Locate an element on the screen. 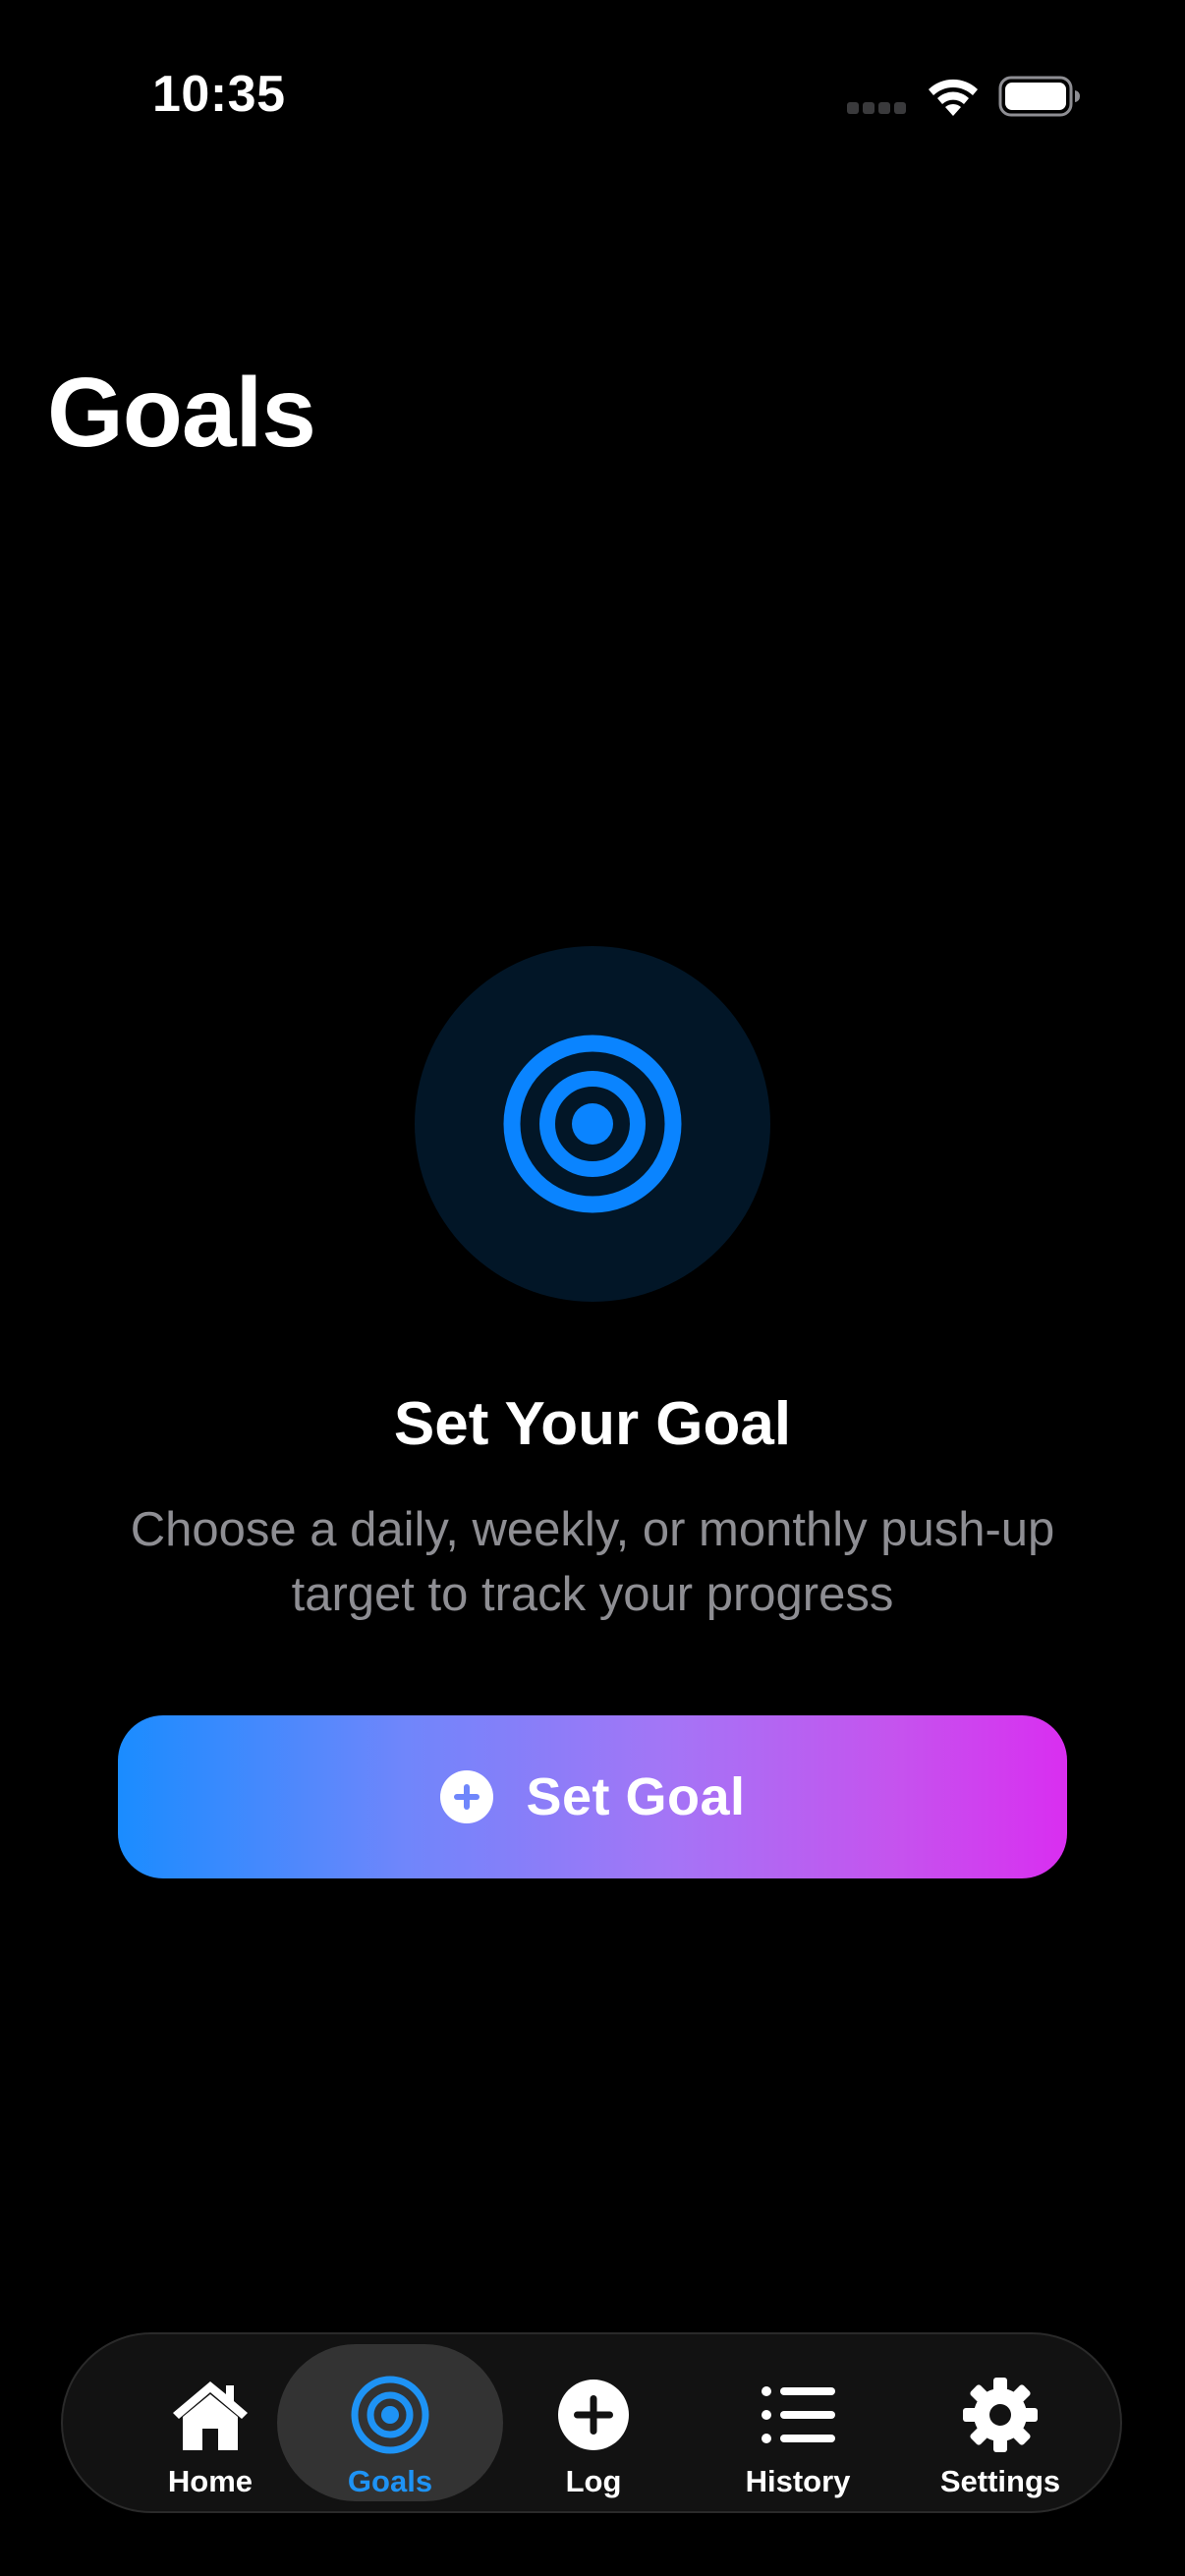 This screenshot has width=1185, height=2576. goal-badge is located at coordinates (592, 1124).